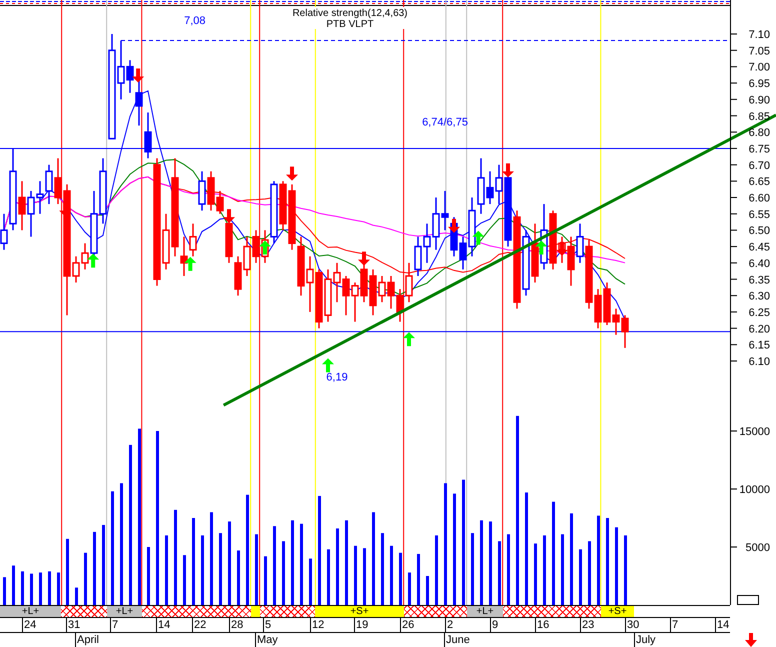 This screenshot has height=647, width=776. What do you see at coordinates (236, 625) in the screenshot?
I see `date-label: 28` at bounding box center [236, 625].